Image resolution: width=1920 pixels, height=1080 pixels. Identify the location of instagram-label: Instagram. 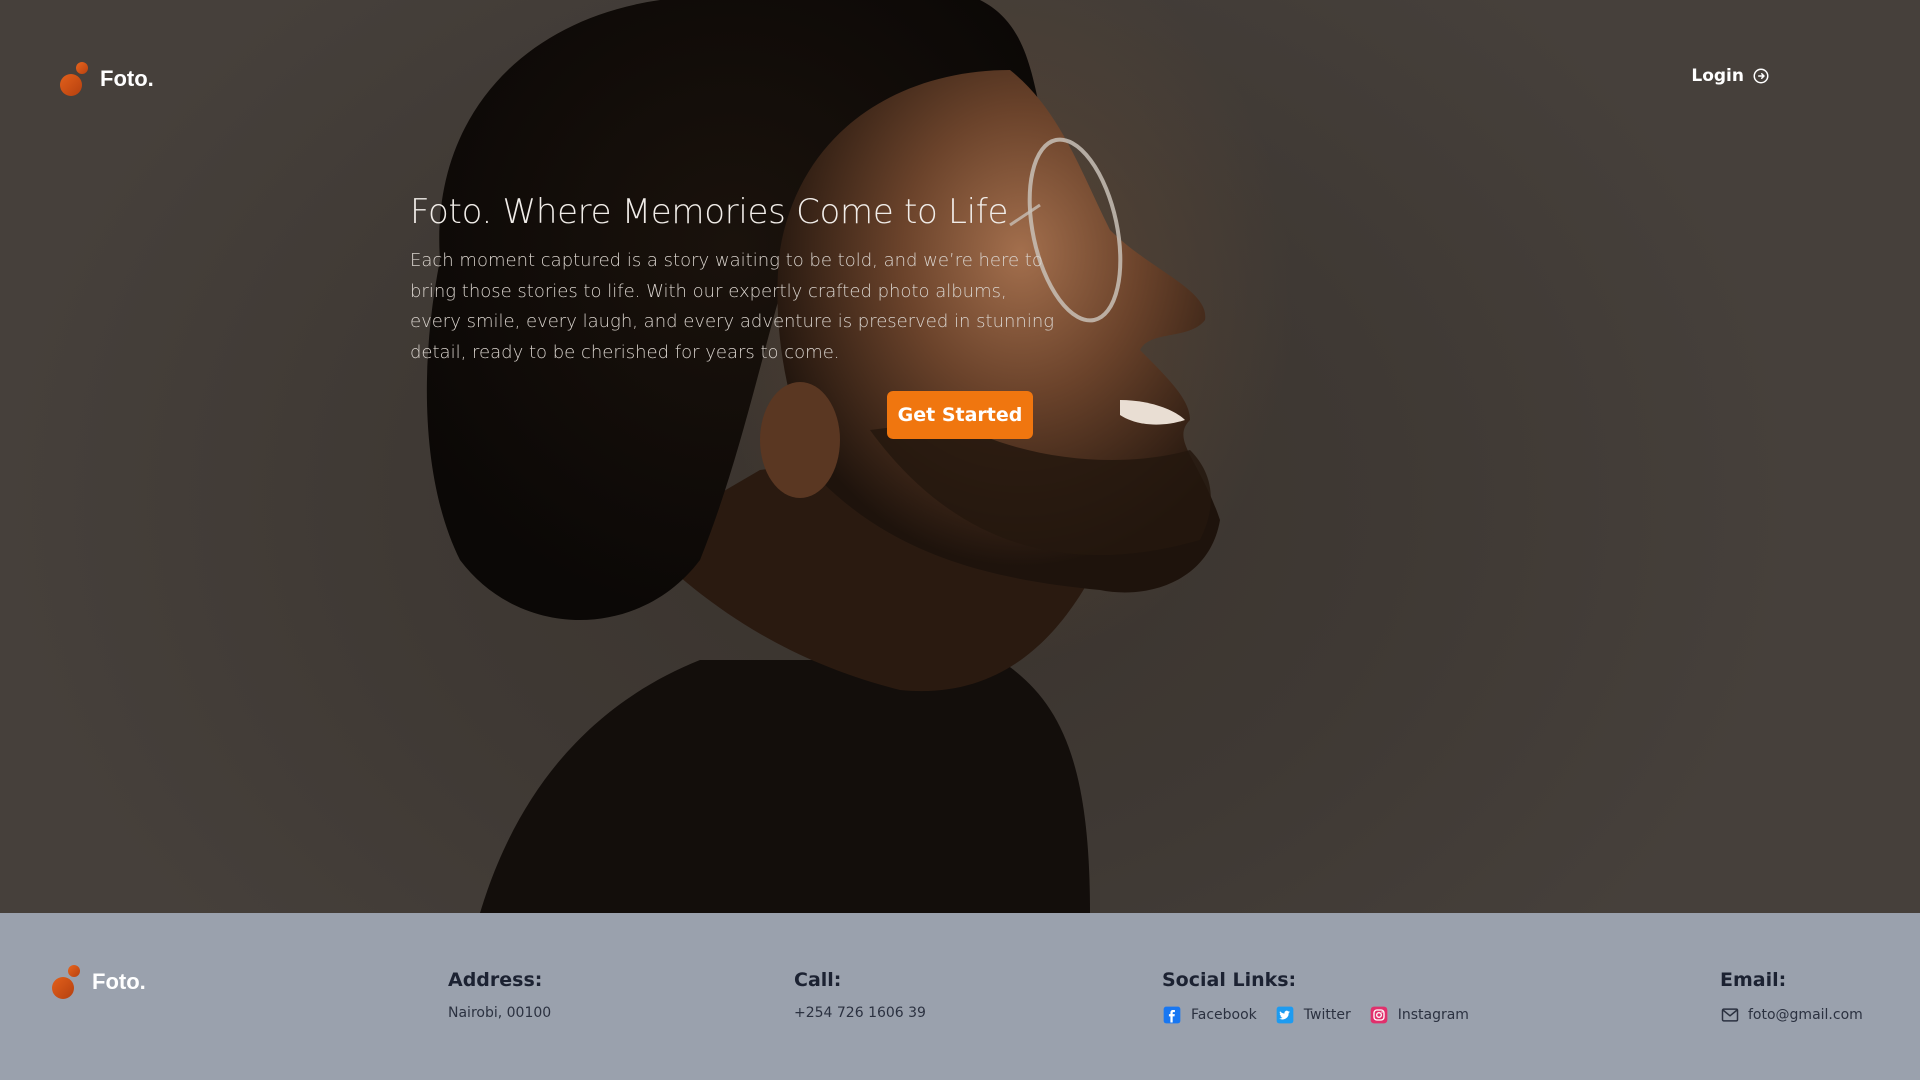
(1433, 1015).